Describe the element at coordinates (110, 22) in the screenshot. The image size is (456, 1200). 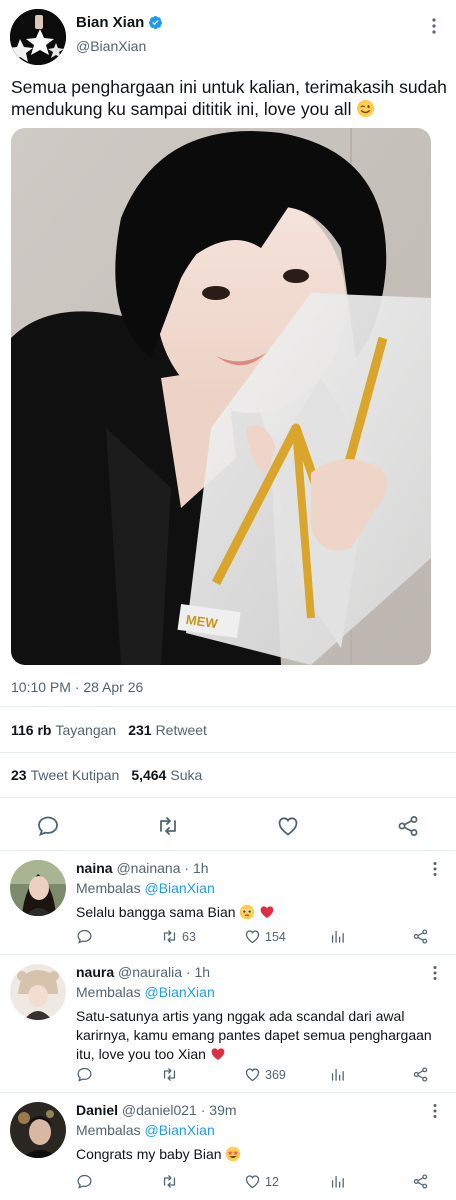
I see `author-name: Bian Xian` at that location.